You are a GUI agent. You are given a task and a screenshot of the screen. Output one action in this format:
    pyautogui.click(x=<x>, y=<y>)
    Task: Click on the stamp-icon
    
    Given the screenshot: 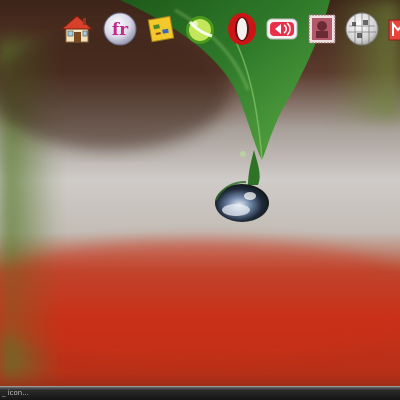 What is the action you would take?
    pyautogui.click(x=322, y=29)
    